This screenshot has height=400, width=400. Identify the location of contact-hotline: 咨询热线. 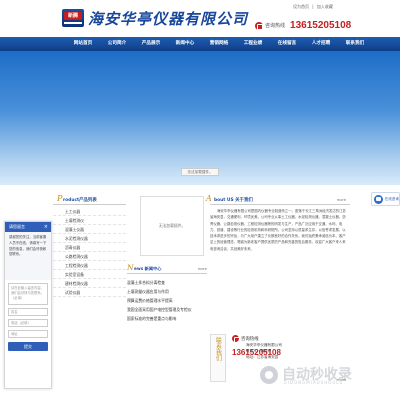
(245, 339).